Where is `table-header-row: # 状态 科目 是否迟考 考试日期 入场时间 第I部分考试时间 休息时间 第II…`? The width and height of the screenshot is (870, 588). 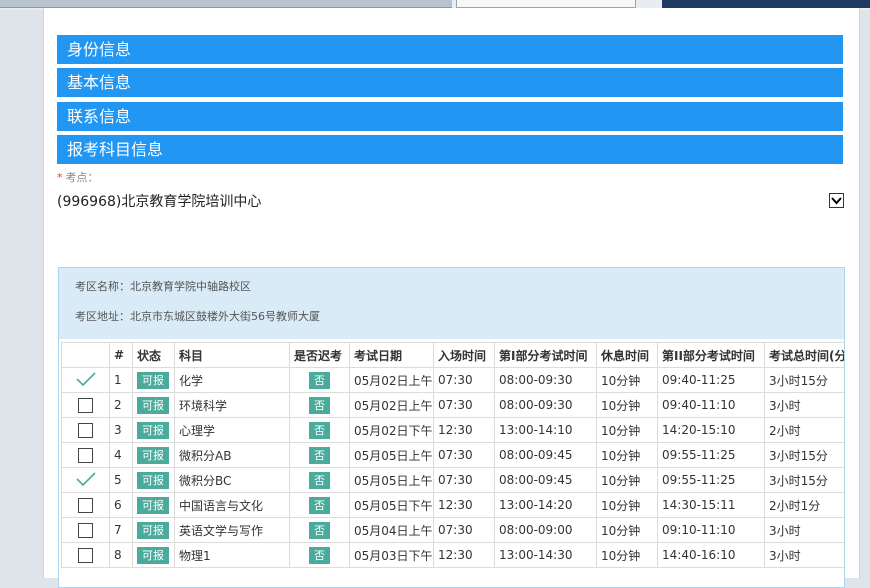
table-header-row: # 状态 科目 是否迟考 考试日期 入场时间 第I部分考试时间 休息时间 第II… is located at coordinates (452, 355).